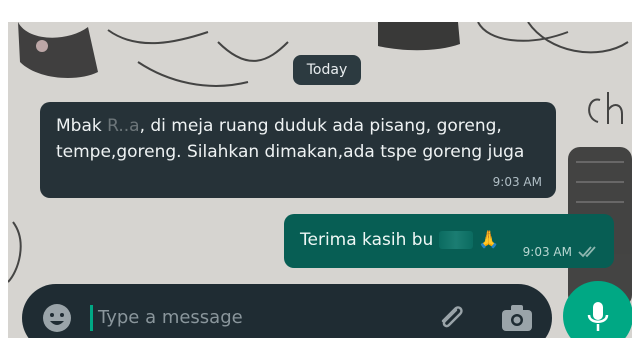  Describe the element at coordinates (598, 316) in the screenshot. I see `microphone-icon` at that location.